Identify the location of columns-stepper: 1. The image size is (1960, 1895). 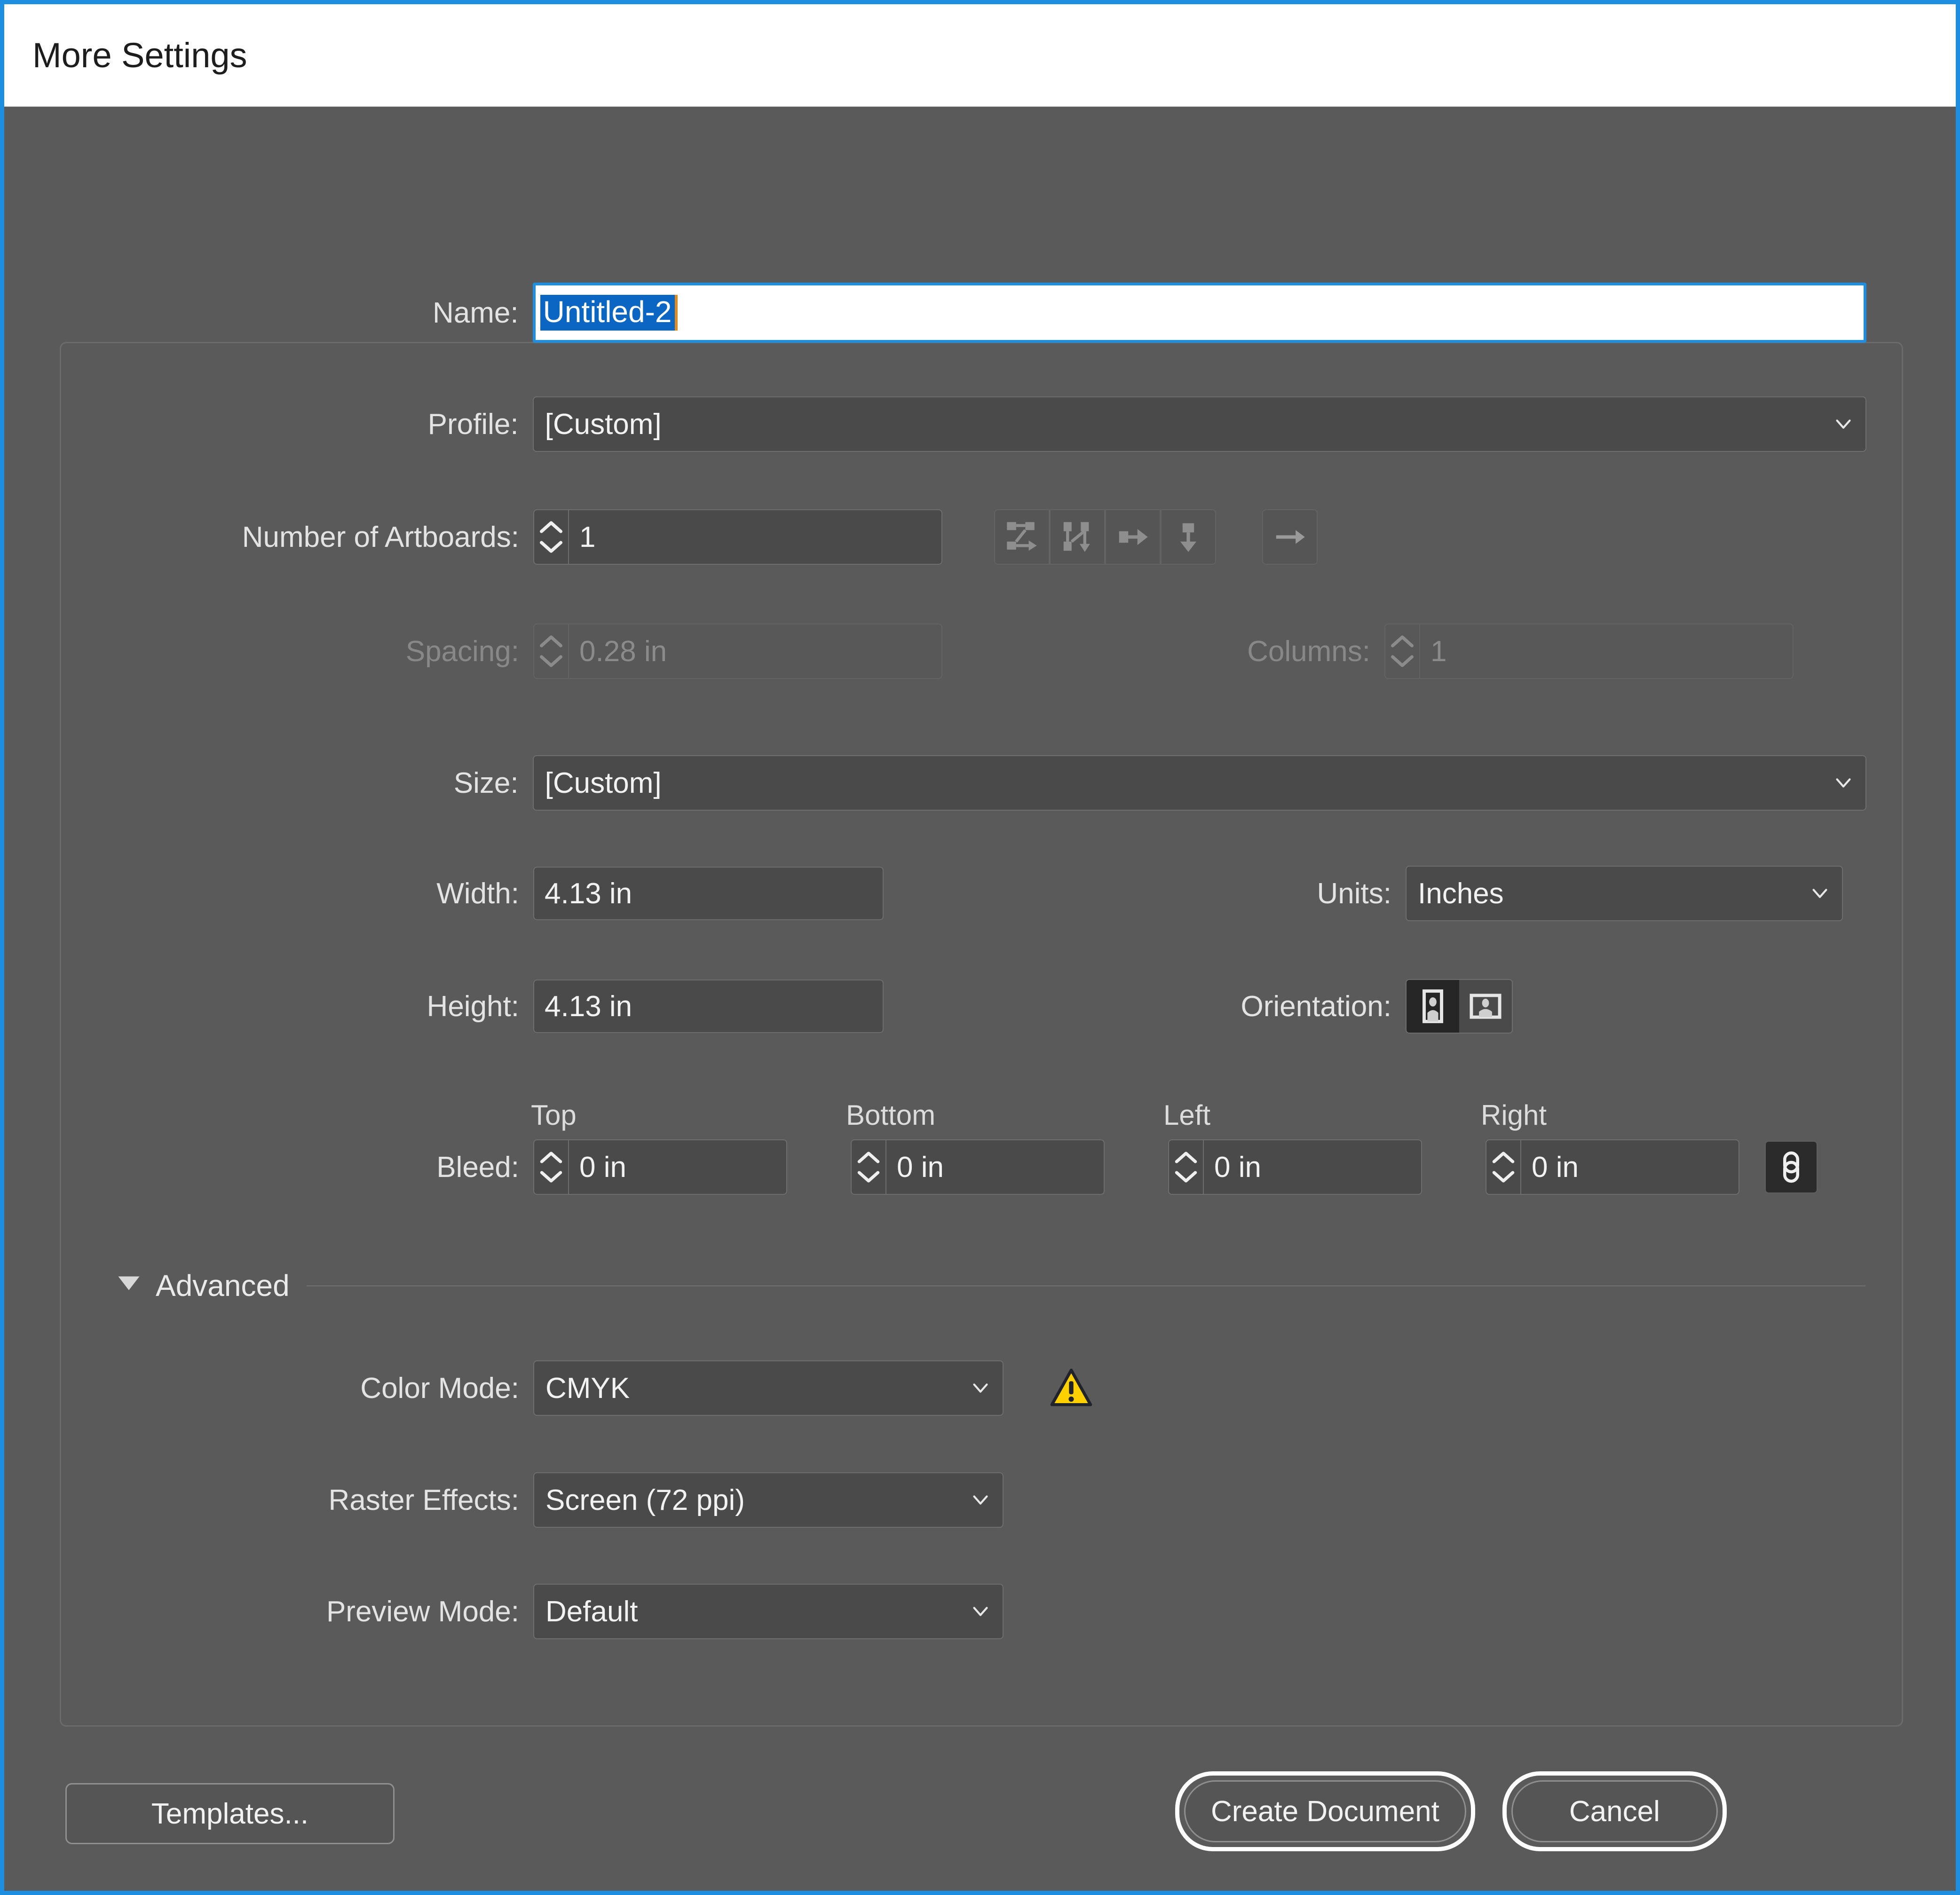
(1589, 651).